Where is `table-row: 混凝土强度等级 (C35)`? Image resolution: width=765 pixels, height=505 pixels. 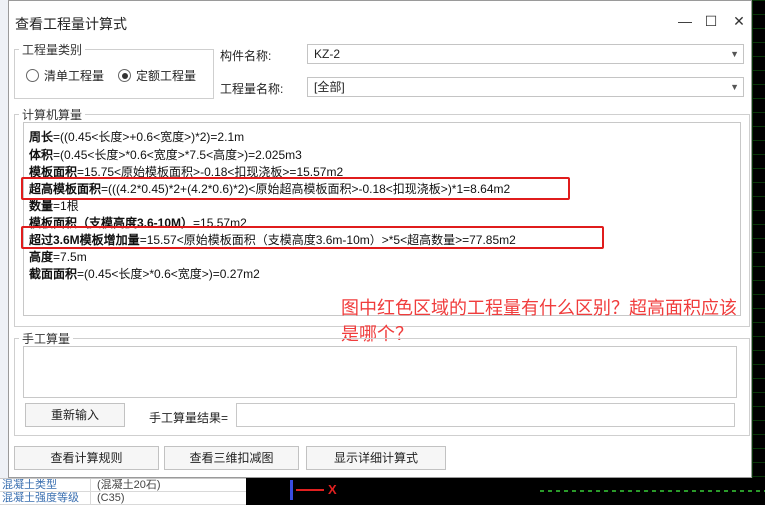 table-row: 混凝土强度等级 (C35) is located at coordinates (123, 498).